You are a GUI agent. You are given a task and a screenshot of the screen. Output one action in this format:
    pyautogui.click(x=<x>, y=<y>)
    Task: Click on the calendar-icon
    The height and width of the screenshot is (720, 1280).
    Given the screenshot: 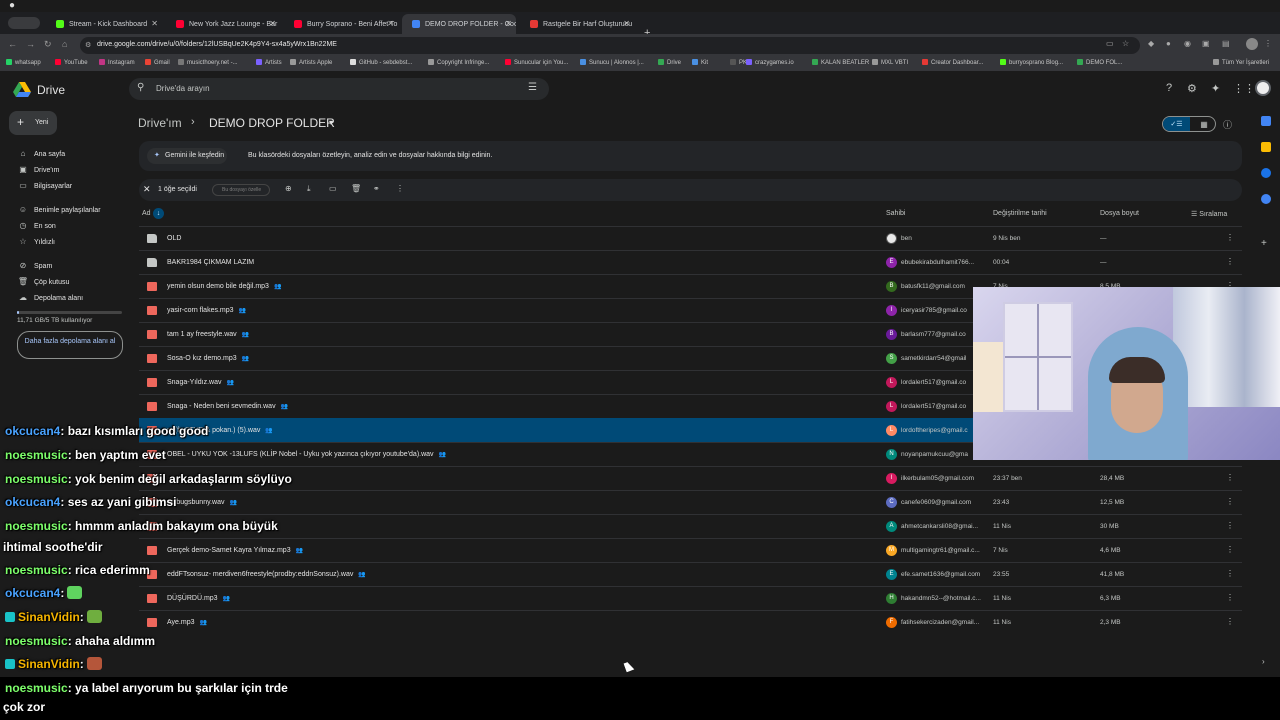 What is the action you would take?
    pyautogui.click(x=1266, y=121)
    